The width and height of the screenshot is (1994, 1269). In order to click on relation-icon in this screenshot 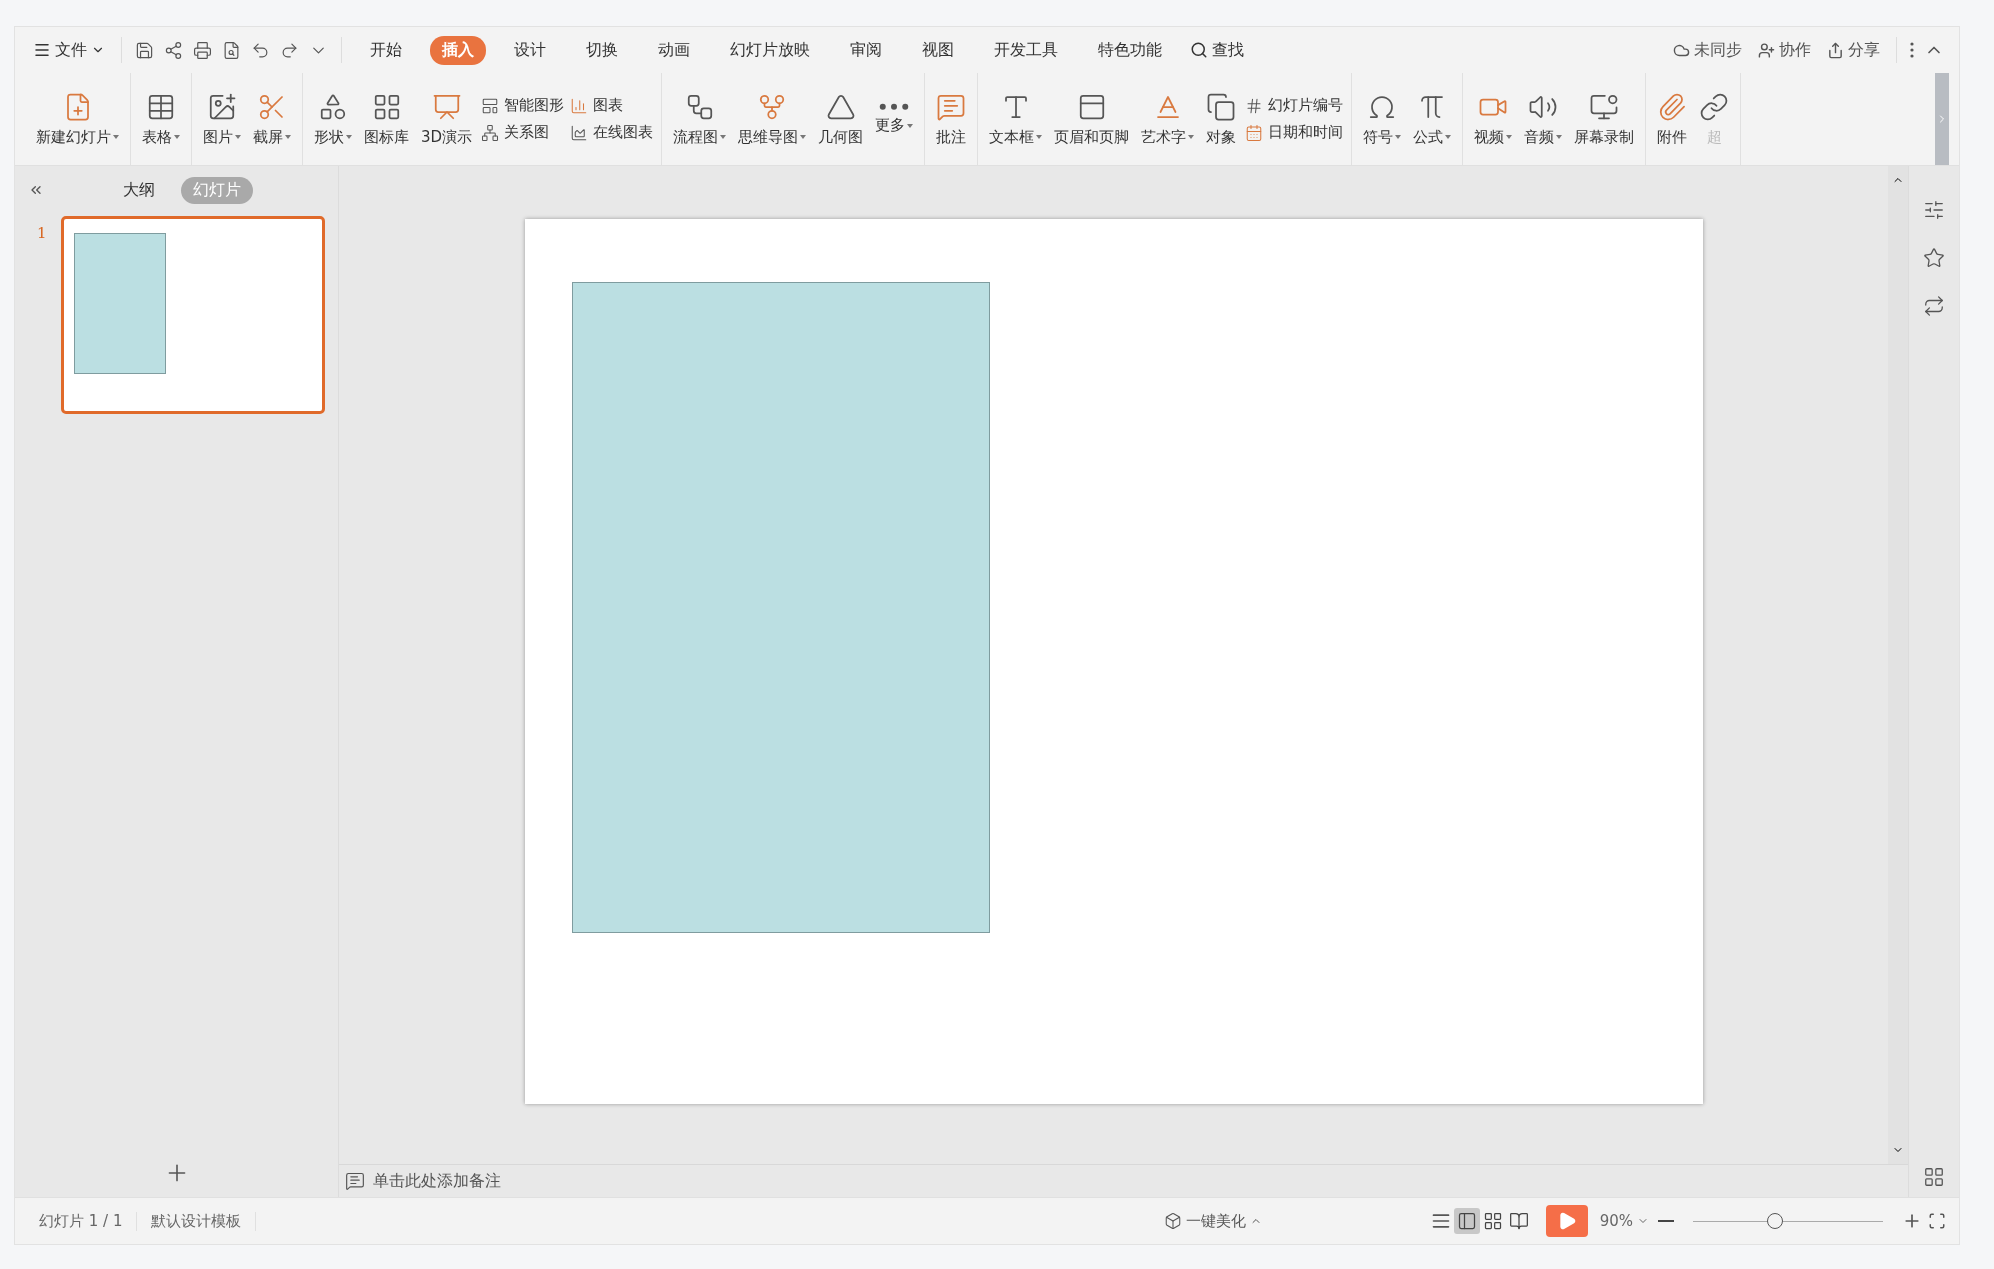, I will do `click(490, 132)`.